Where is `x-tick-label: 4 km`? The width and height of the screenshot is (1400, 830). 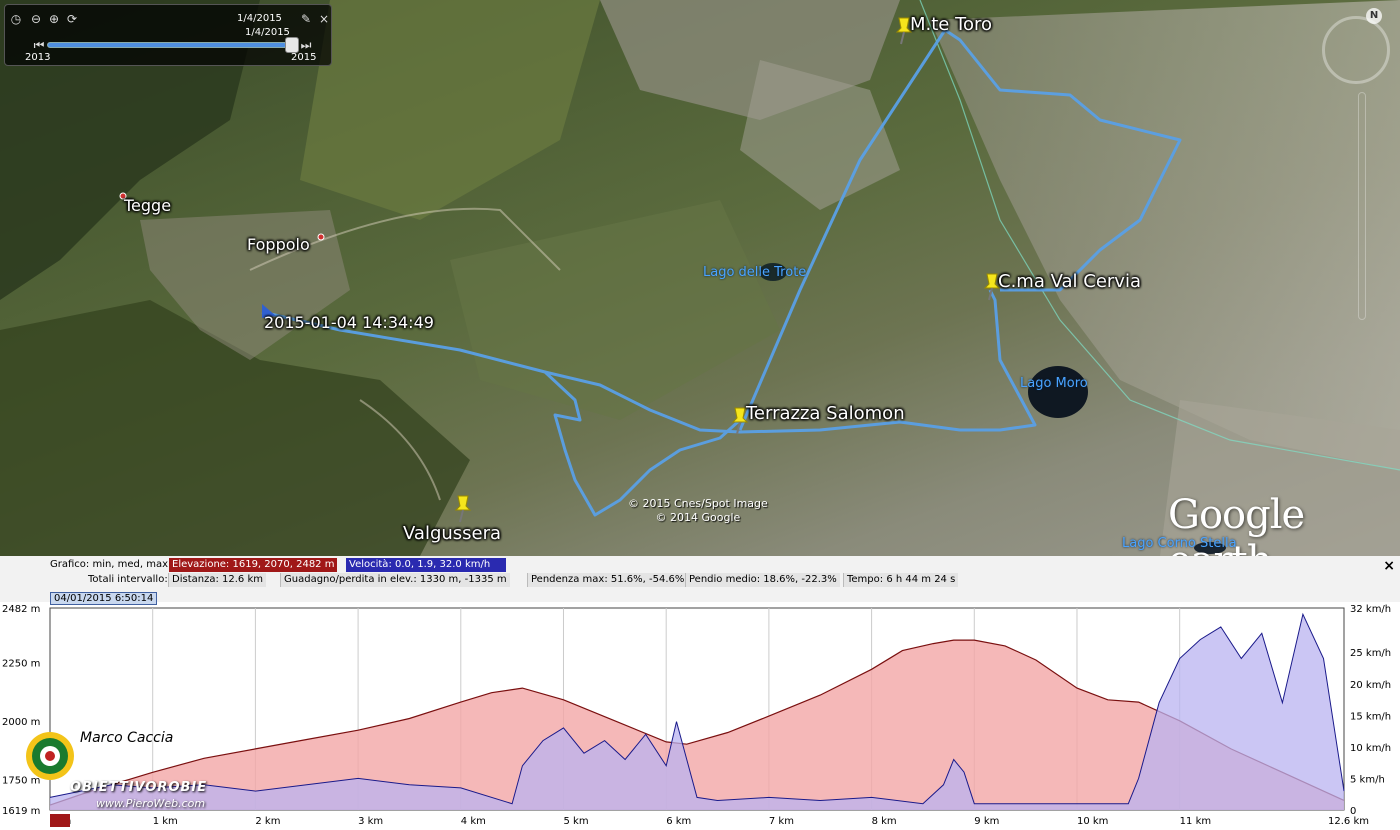
x-tick-label: 4 km is located at coordinates (473, 821).